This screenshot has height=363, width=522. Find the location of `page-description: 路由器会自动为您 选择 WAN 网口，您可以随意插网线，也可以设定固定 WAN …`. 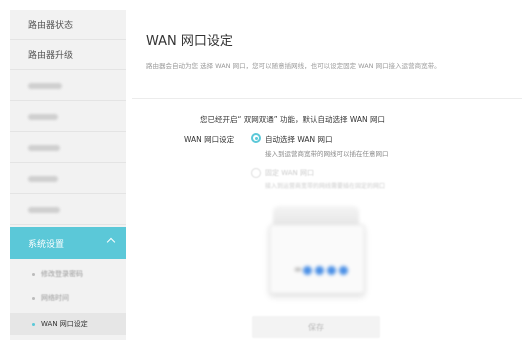

page-description: 路由器会自动为您 选择 WAN 网口，您可以随意插网线，也可以设定固定 WAN … is located at coordinates (293, 66).